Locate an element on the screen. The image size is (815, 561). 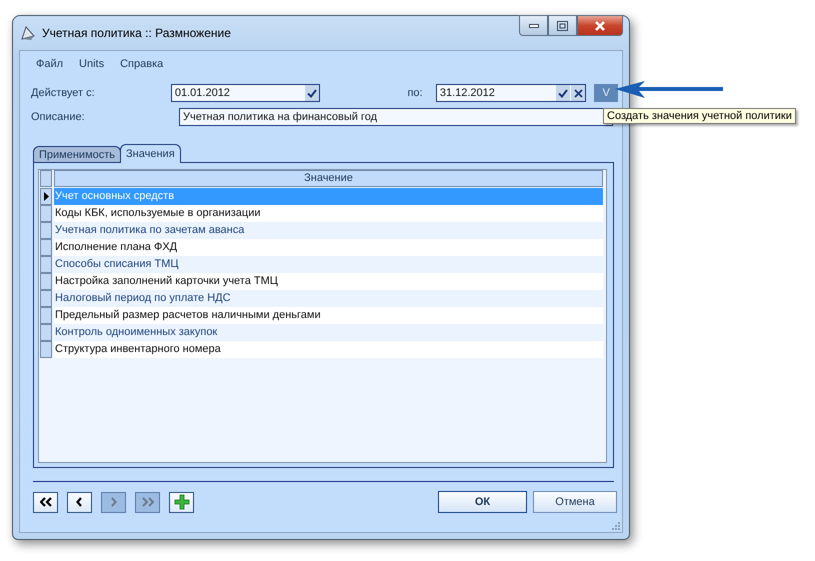
table-cell: Коды КБК, используемые в организации is located at coordinates (328, 213).